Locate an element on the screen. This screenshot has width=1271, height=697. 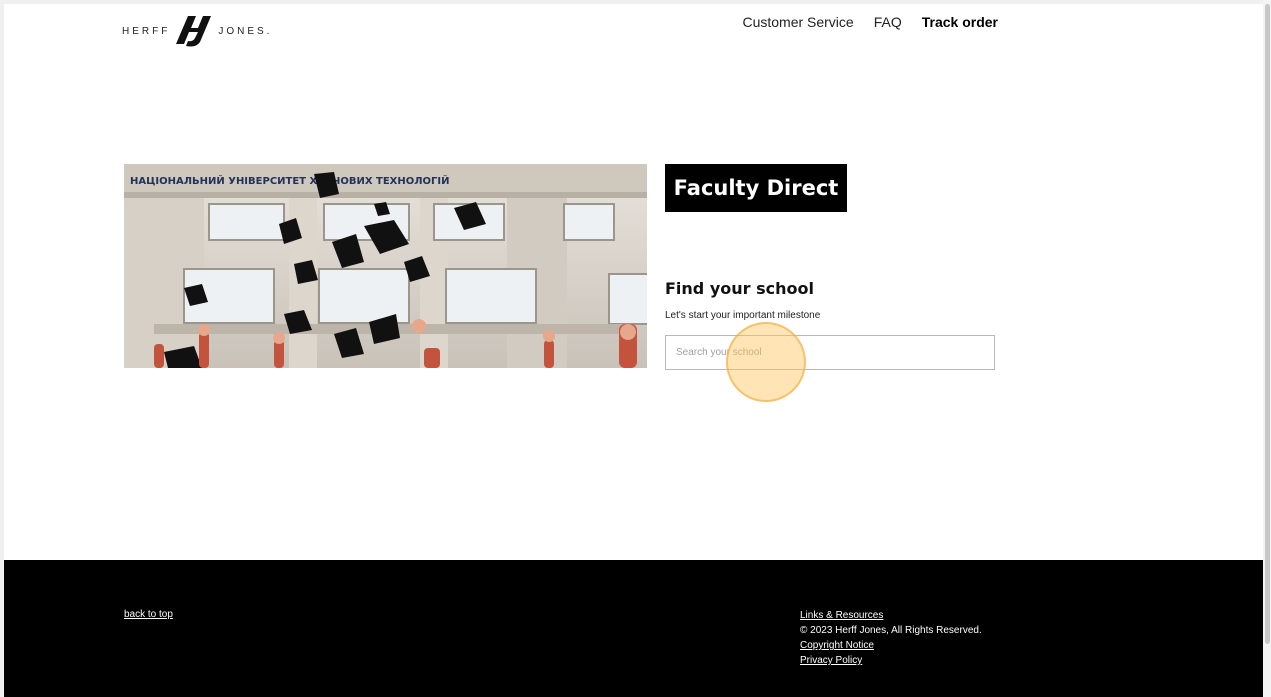
links-resources-link: Links & Resources is located at coordinates (891, 615).